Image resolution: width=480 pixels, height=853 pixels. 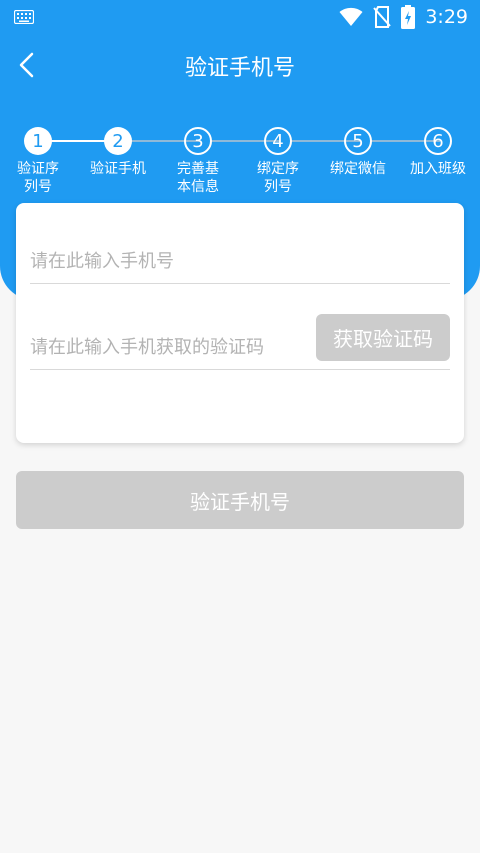 What do you see at coordinates (240, 17) in the screenshot?
I see `status-bar: 3:29` at bounding box center [240, 17].